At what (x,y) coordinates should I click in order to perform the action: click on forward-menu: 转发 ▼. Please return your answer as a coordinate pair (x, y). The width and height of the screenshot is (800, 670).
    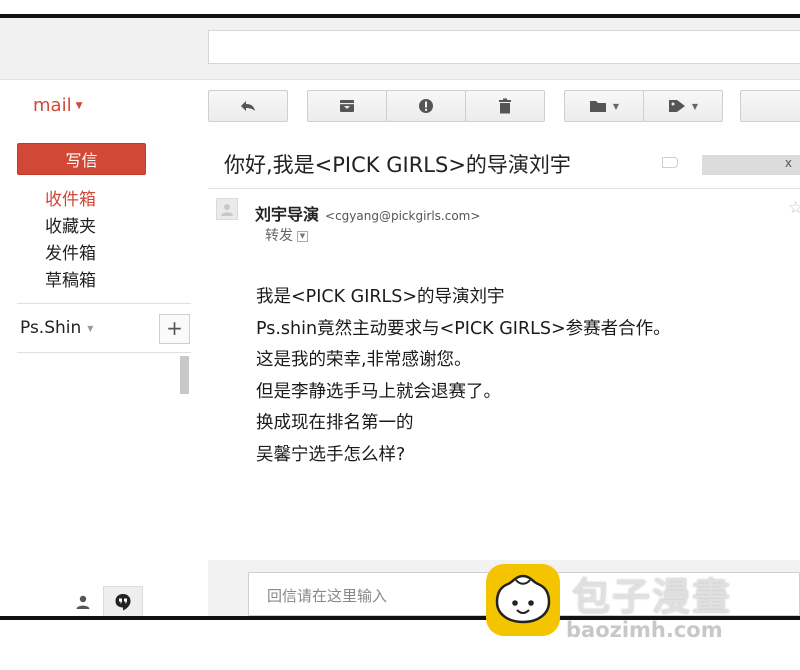
    Looking at the image, I should click on (286, 235).